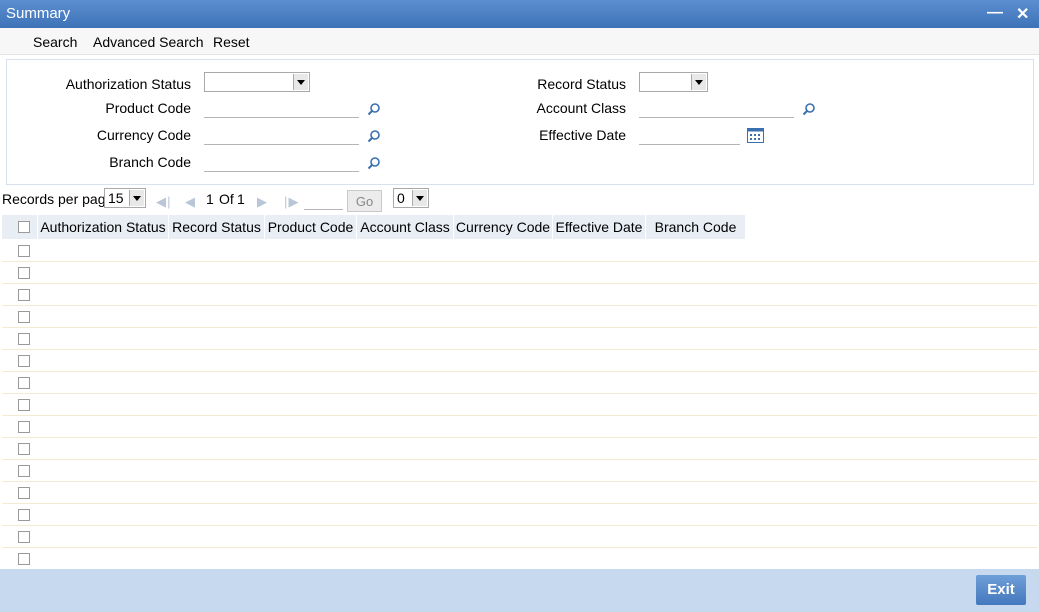 The height and width of the screenshot is (612, 1039). Describe the element at coordinates (503, 227) in the screenshot. I see `column-header: Currency Code` at that location.